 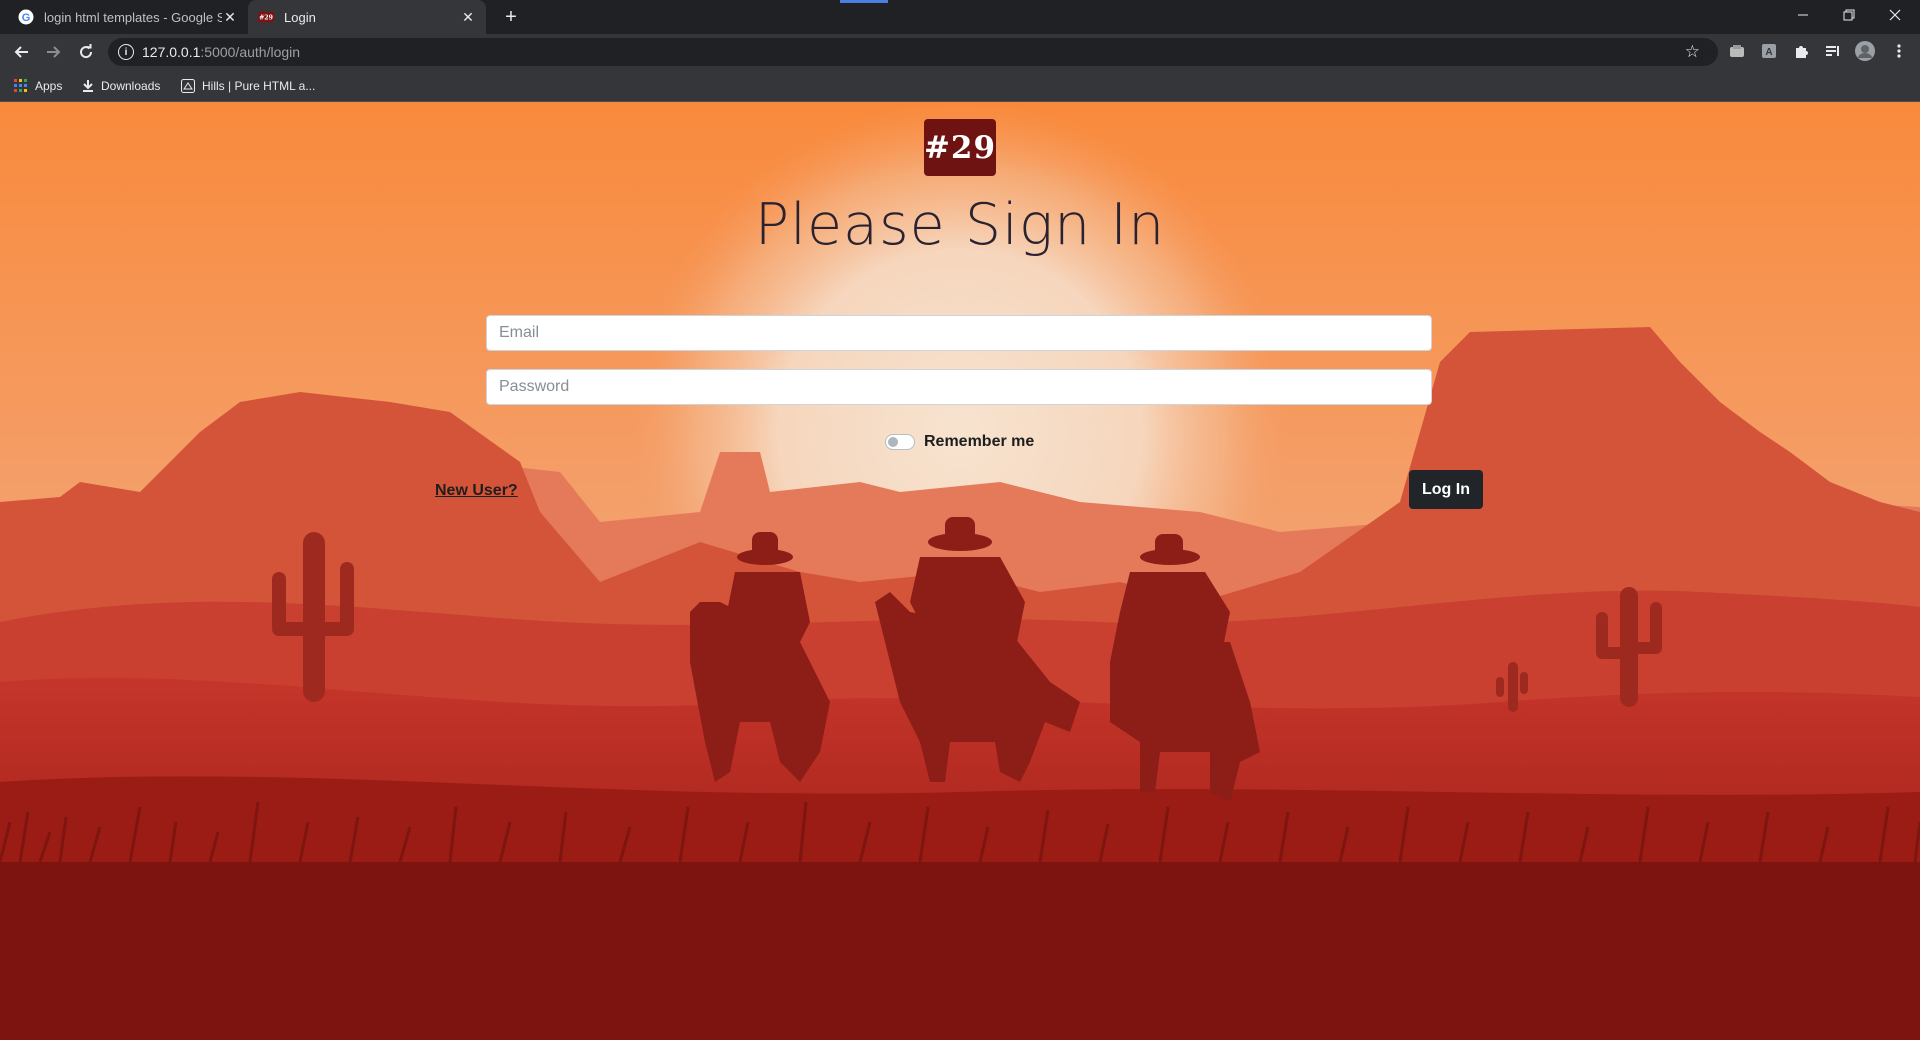 I want to click on login-button: Log In, so click(x=1446, y=489).